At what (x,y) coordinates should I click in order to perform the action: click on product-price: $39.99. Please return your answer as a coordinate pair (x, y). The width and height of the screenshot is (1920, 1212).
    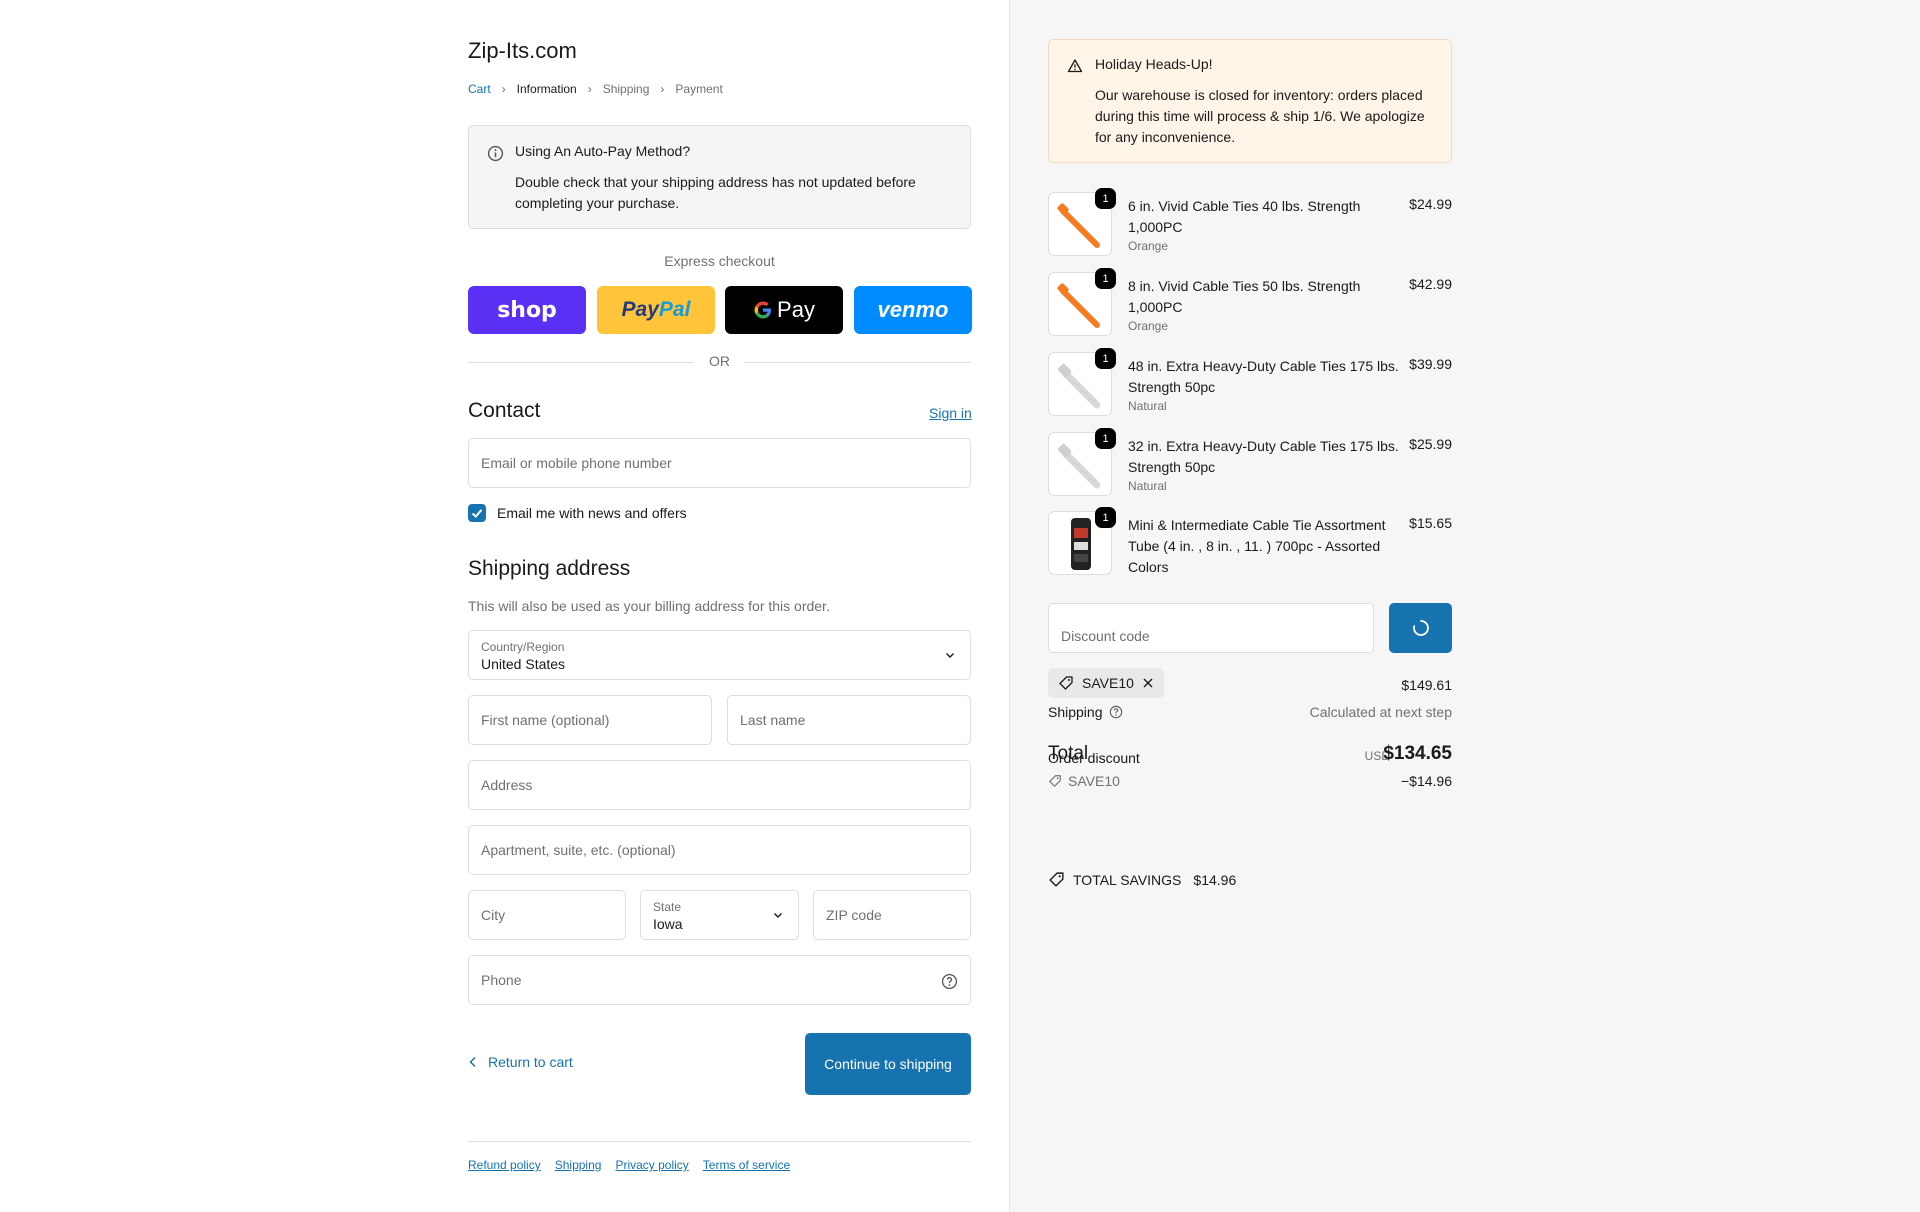
    Looking at the image, I should click on (1430, 364).